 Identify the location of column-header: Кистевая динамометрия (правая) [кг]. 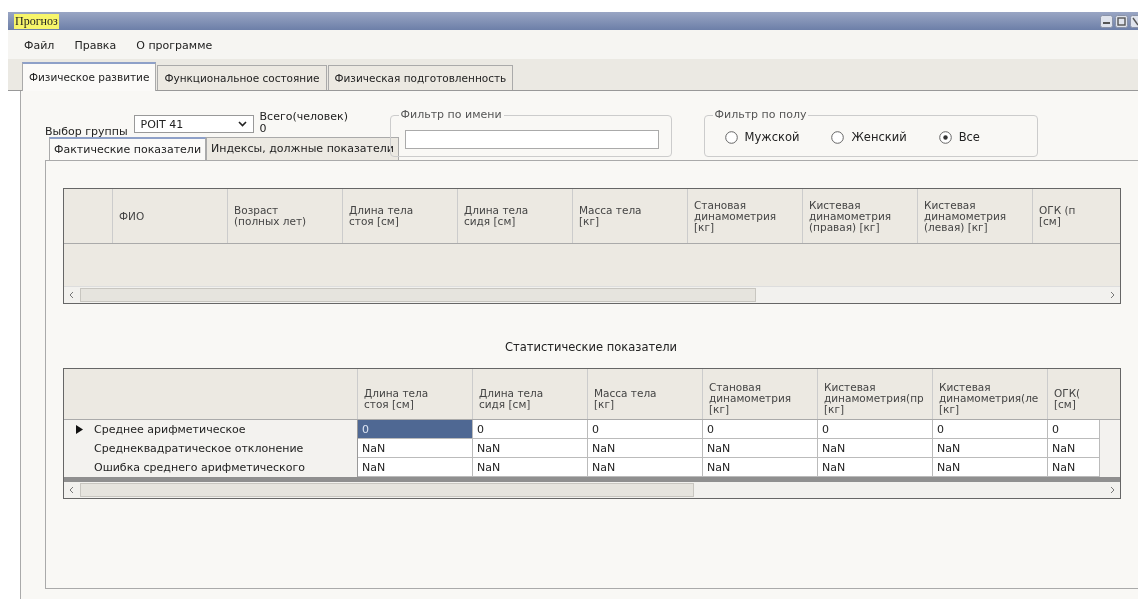
(860, 216).